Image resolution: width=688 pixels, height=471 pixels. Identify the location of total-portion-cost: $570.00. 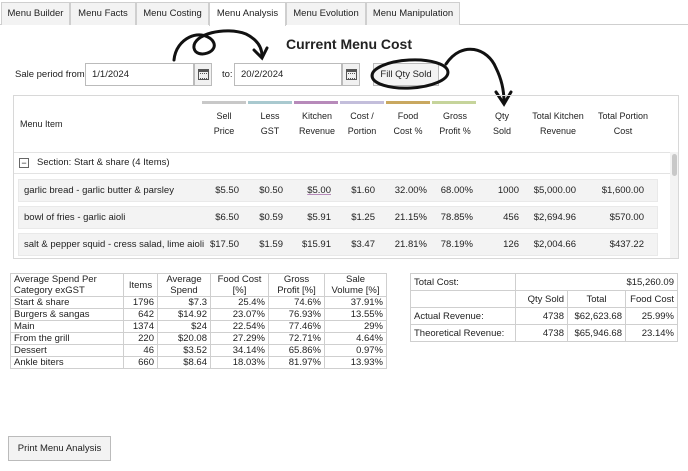
(626, 217).